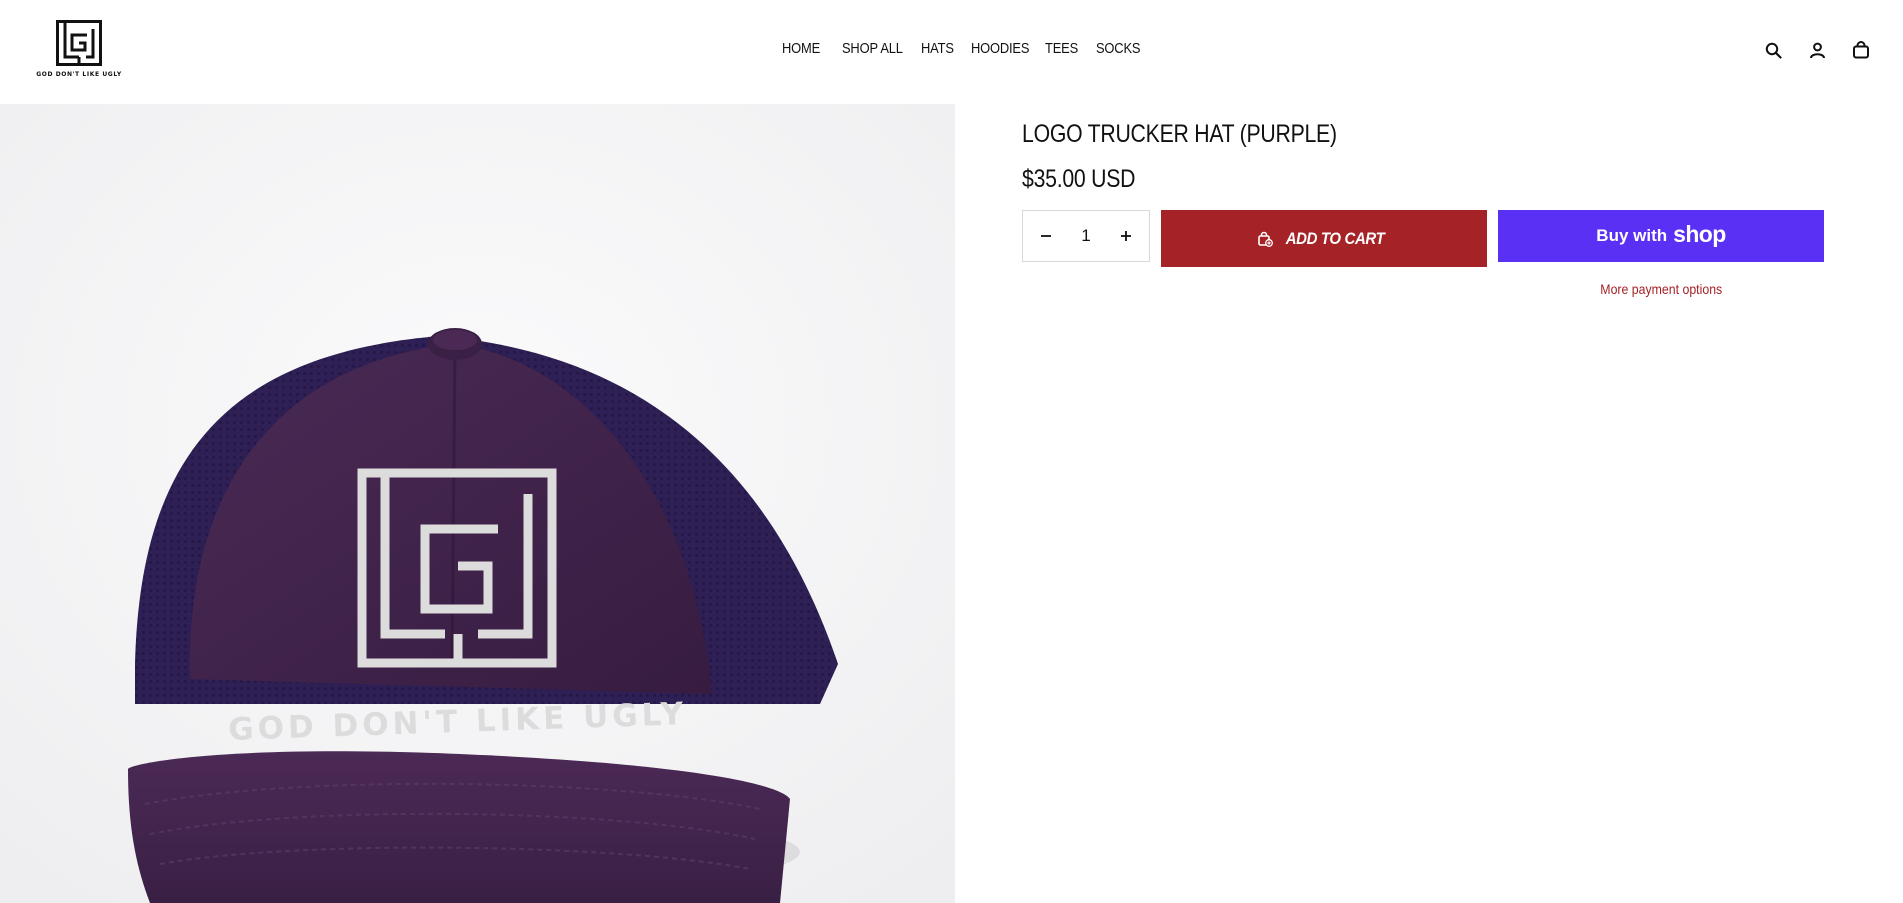 Image resolution: width=1903 pixels, height=903 pixels. Describe the element at coordinates (1061, 48) in the screenshot. I see `nav-item-tees: TEES` at that location.